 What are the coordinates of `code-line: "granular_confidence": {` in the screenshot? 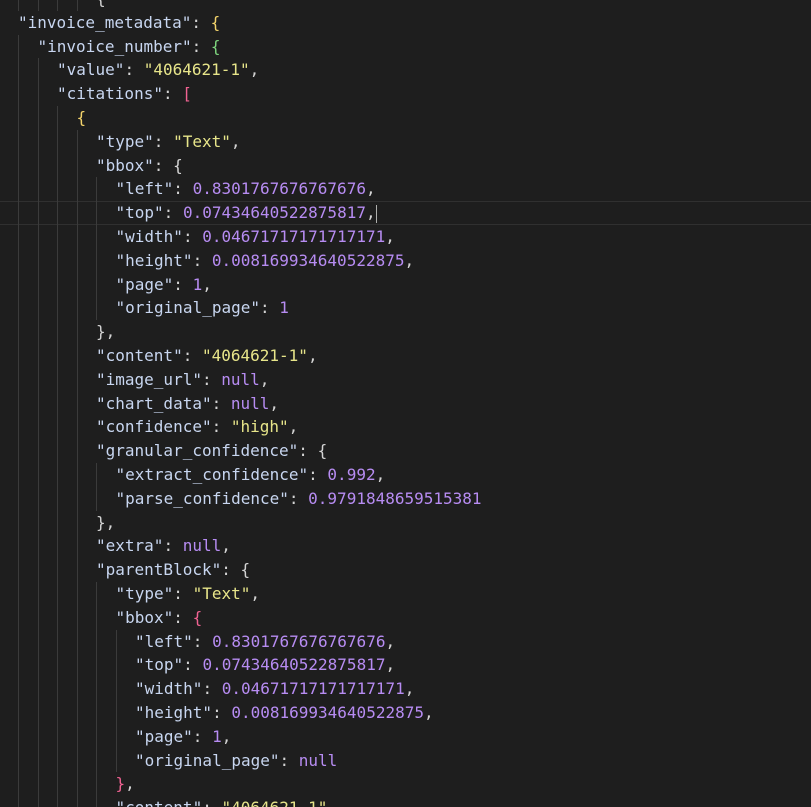 It's located at (405, 451).